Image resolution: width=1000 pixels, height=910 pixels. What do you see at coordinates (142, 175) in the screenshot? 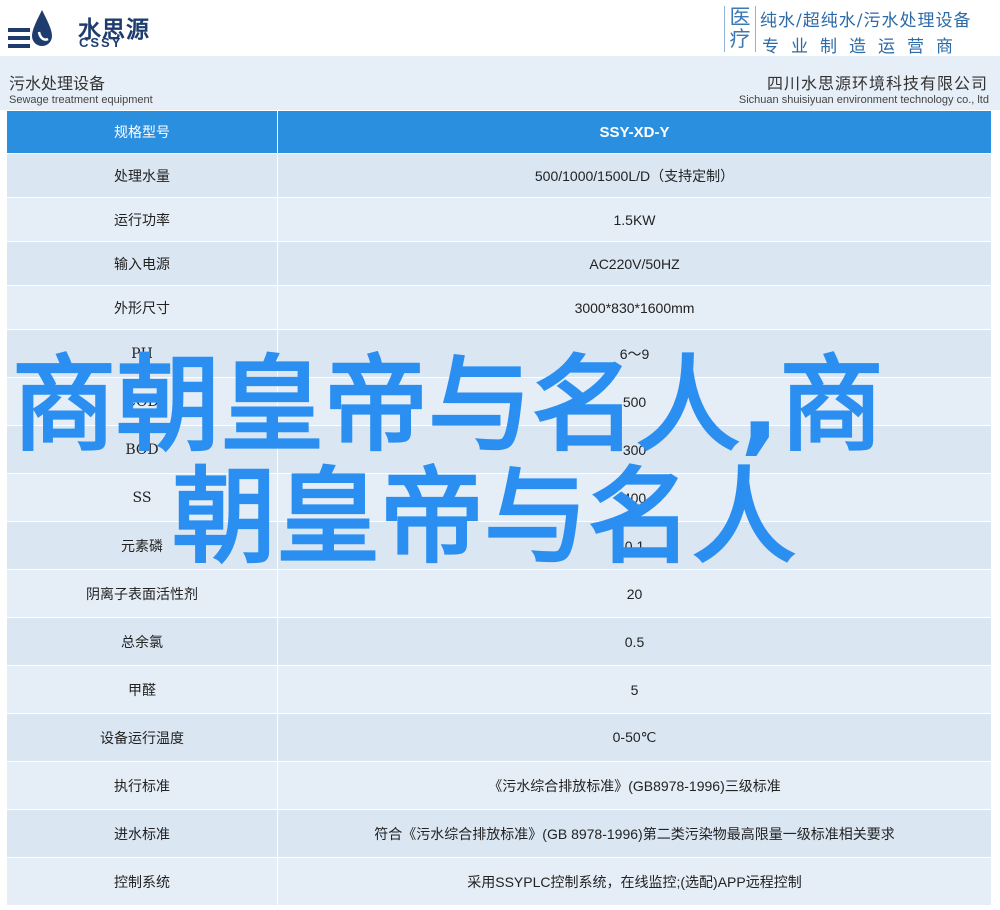
I see `spec-key: 处理水量` at bounding box center [142, 175].